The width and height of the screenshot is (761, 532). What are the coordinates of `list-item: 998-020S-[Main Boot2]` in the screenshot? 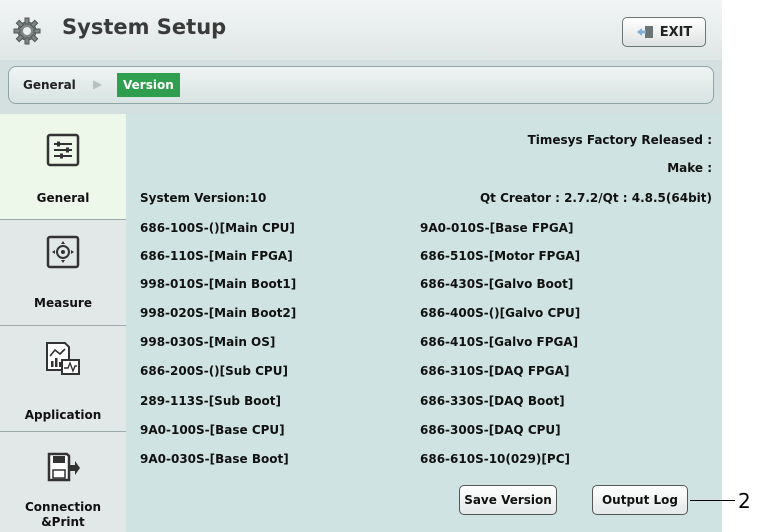 It's located at (218, 313).